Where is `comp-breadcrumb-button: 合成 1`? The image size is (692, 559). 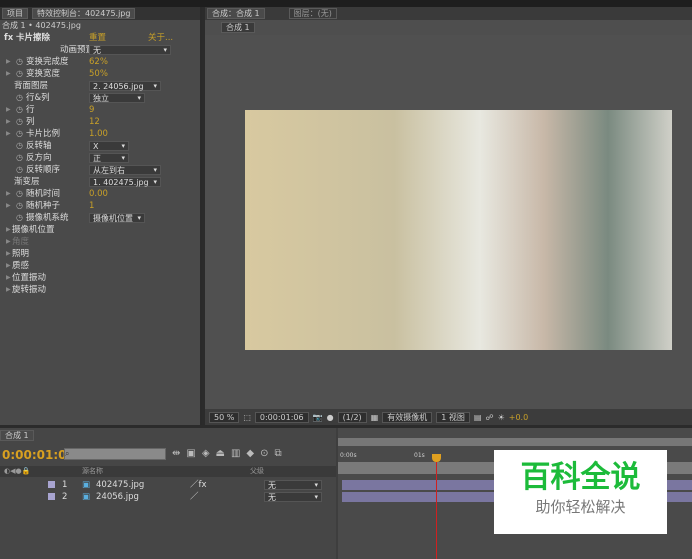 comp-breadcrumb-button: 合成 1 is located at coordinates (238, 27).